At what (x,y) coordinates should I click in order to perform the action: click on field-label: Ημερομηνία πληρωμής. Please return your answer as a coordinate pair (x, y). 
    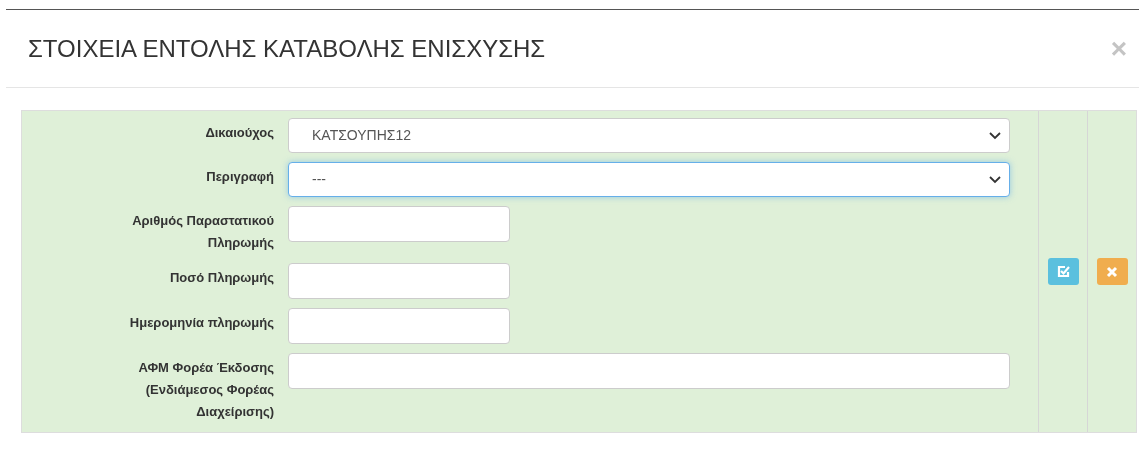
    Looking at the image, I should click on (201, 323).